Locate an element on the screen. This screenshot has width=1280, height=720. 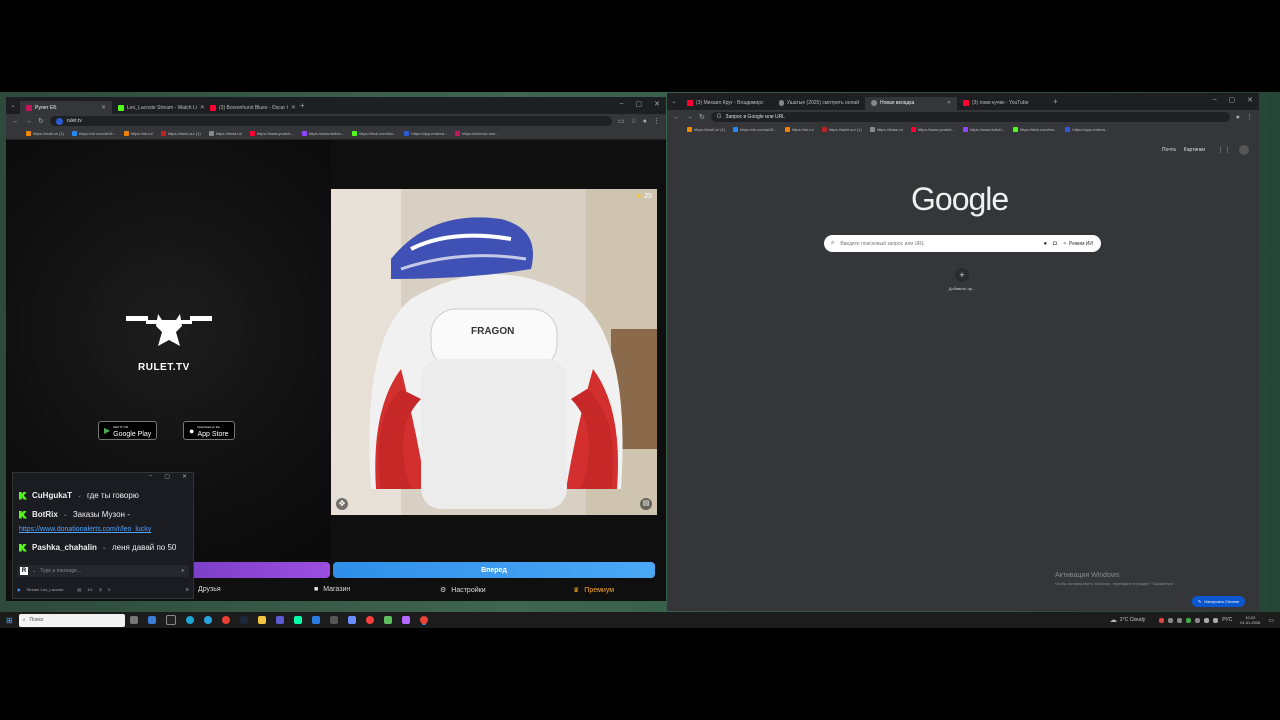
right-tab-2: Новая вкладка ✕ is located at coordinates (911, 103).